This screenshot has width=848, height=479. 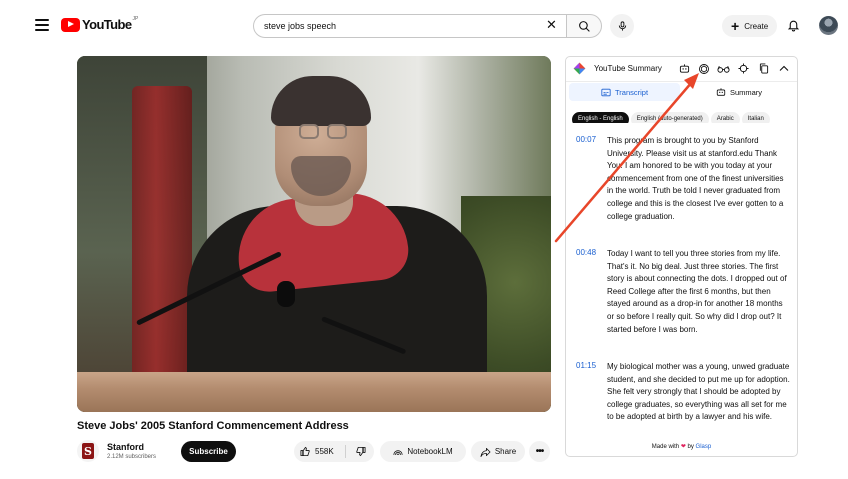 I want to click on transcript-timestamp: 00:07, so click(x=586, y=139).